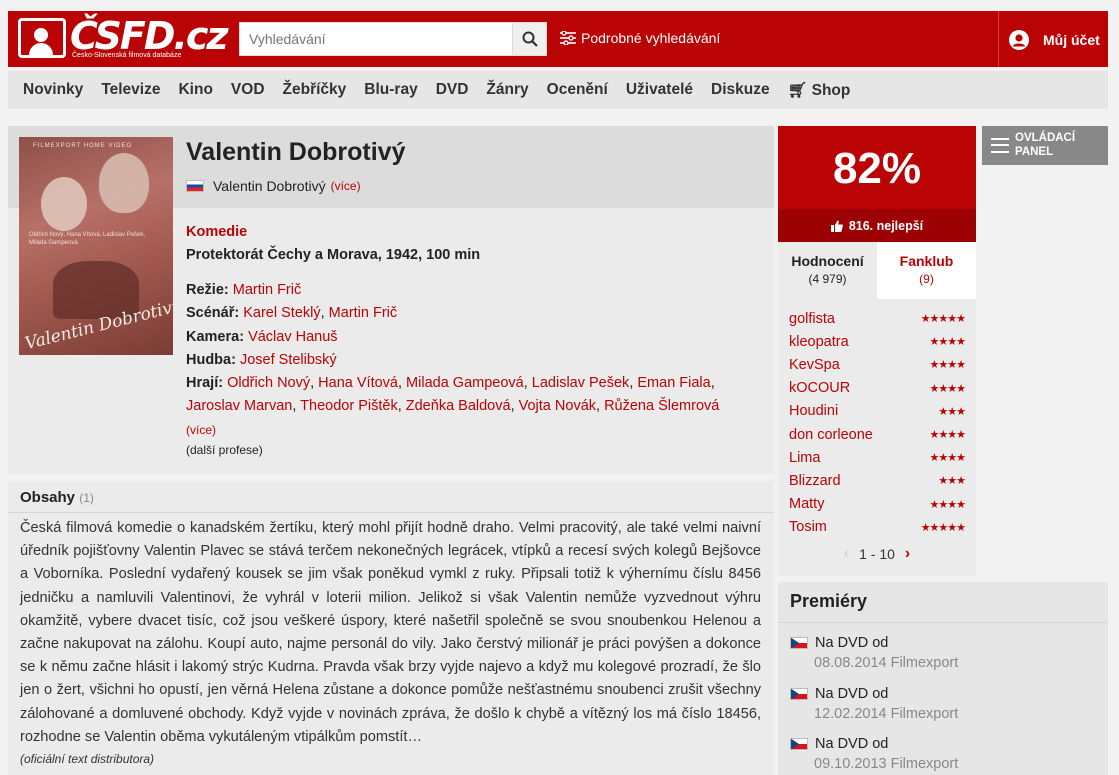 The height and width of the screenshot is (775, 1119). I want to click on search-input, so click(376, 39).